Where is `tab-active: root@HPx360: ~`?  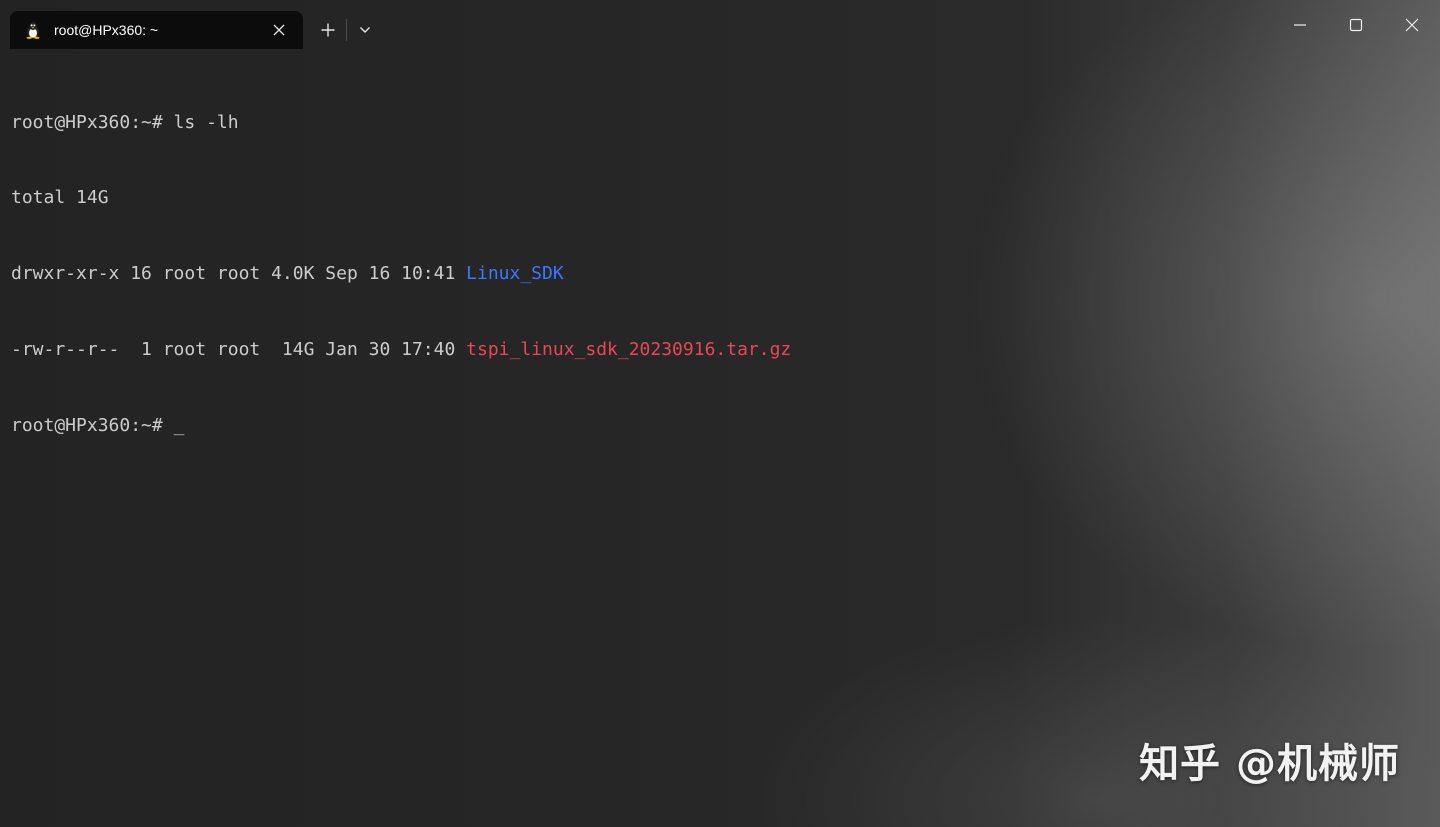
tab-active: root@HPx360: ~ is located at coordinates (156, 30).